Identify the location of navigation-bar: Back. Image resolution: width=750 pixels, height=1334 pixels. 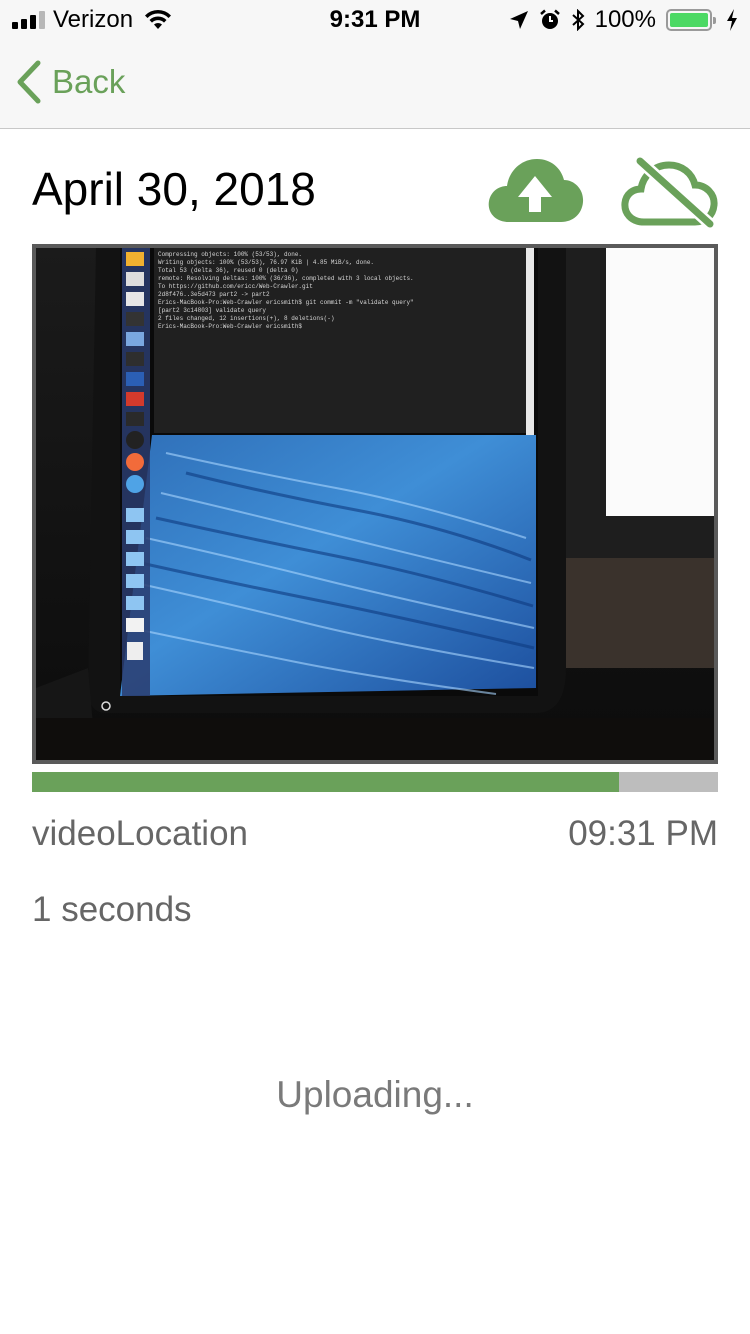
(375, 84).